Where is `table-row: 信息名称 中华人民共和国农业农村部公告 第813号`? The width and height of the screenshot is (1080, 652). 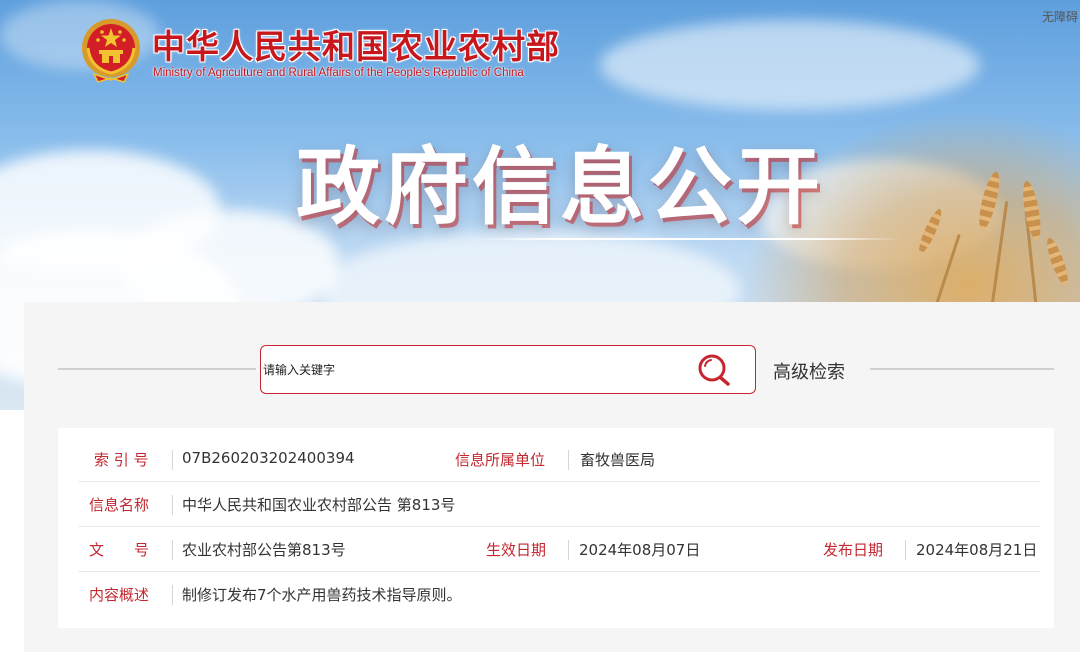 table-row: 信息名称 中华人民共和国农业农村部公告 第813号 is located at coordinates (559, 504).